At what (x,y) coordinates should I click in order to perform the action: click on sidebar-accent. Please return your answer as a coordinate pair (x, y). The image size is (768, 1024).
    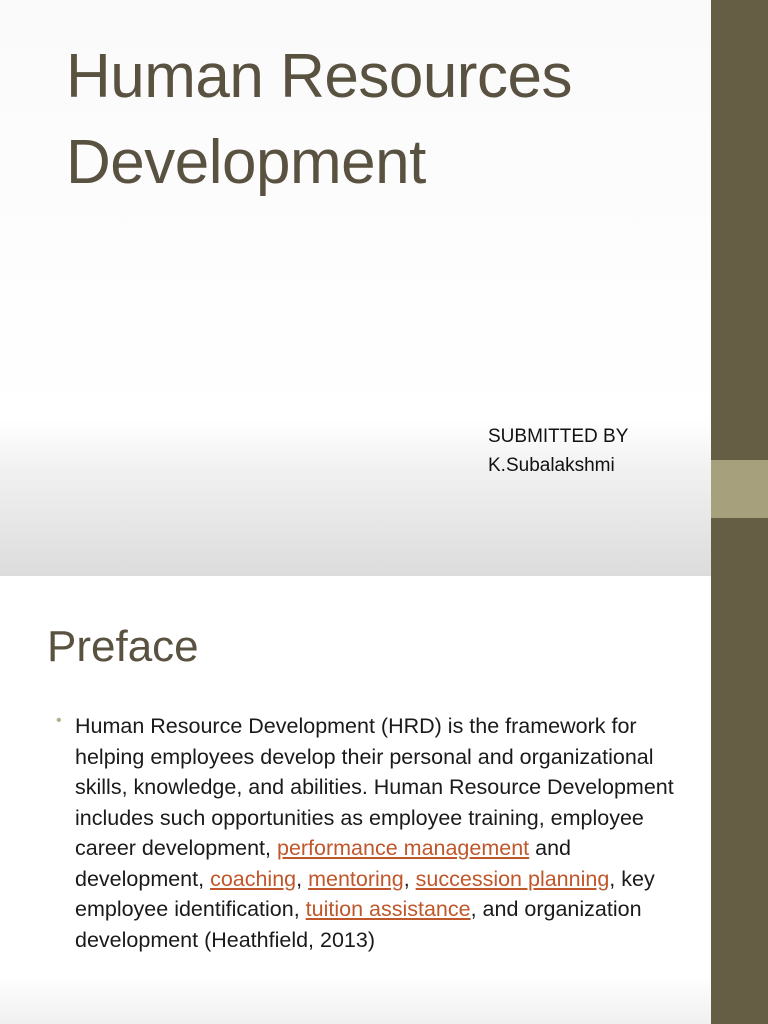
    Looking at the image, I should click on (739, 489).